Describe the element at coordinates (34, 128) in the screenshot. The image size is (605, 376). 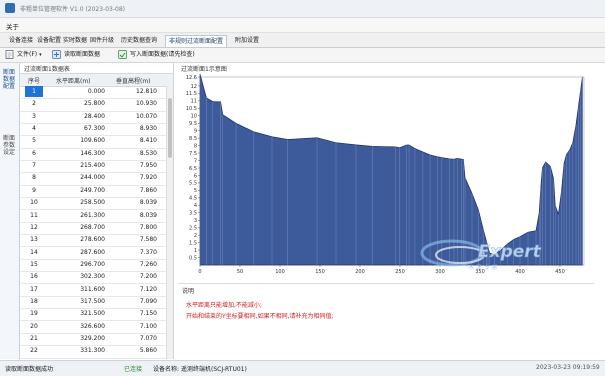
I see `cell-index: 4` at that location.